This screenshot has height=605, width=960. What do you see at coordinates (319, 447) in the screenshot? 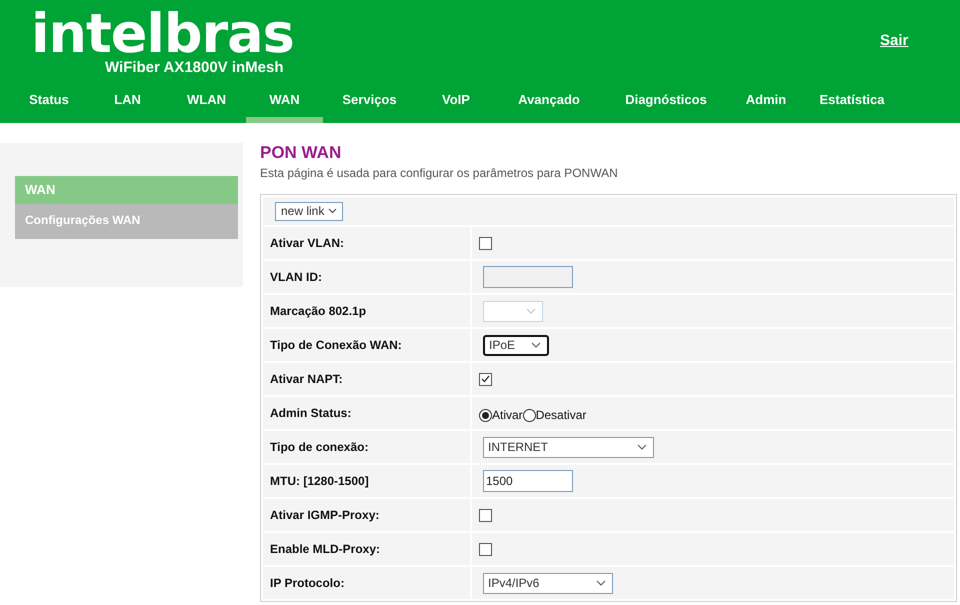
I see `field-label: Tipo de conexão:` at bounding box center [319, 447].